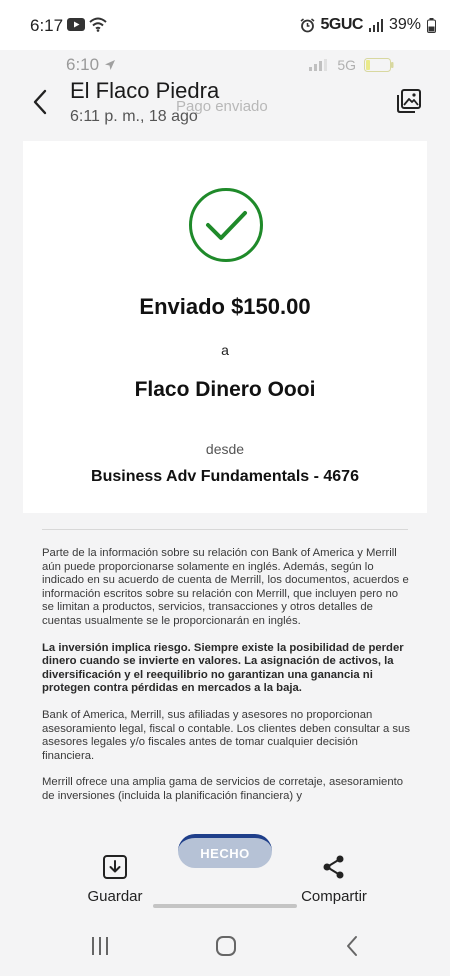 The width and height of the screenshot is (450, 976). Describe the element at coordinates (115, 879) in the screenshot. I see `save-button: Guardar` at that location.